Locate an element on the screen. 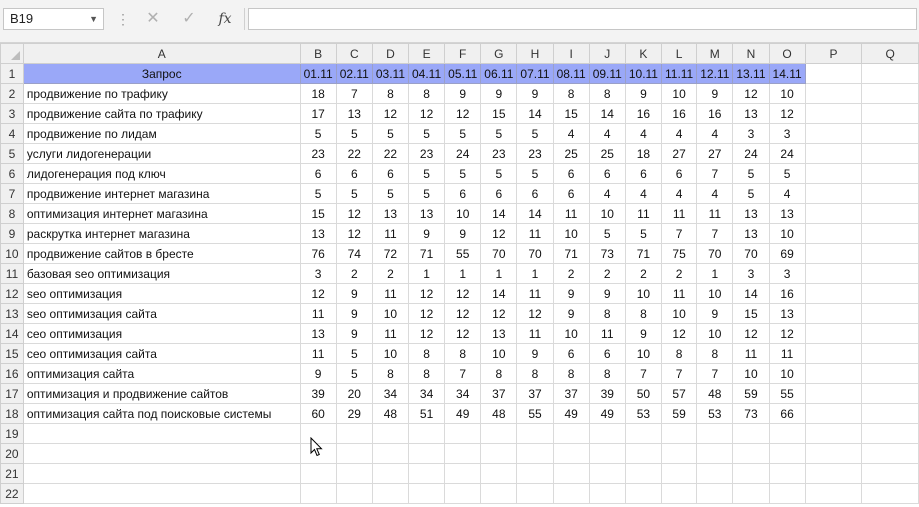 Image resolution: width=919 pixels, height=507 pixels. date-header-cell: 08.11 is located at coordinates (571, 73).